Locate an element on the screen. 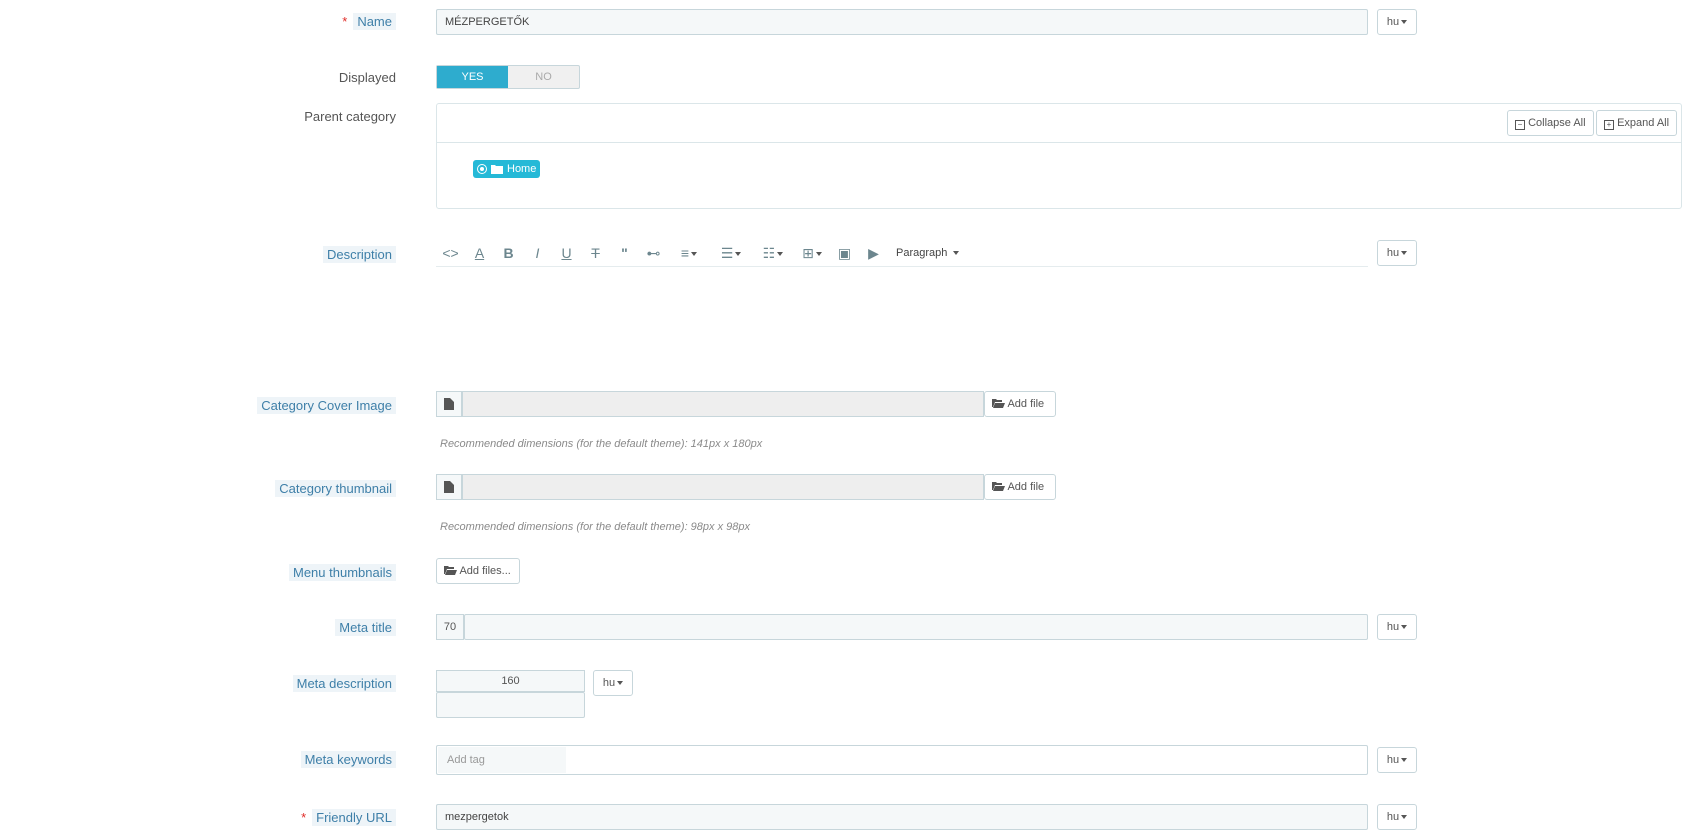  strikethrough-icon: T is located at coordinates (595, 253).